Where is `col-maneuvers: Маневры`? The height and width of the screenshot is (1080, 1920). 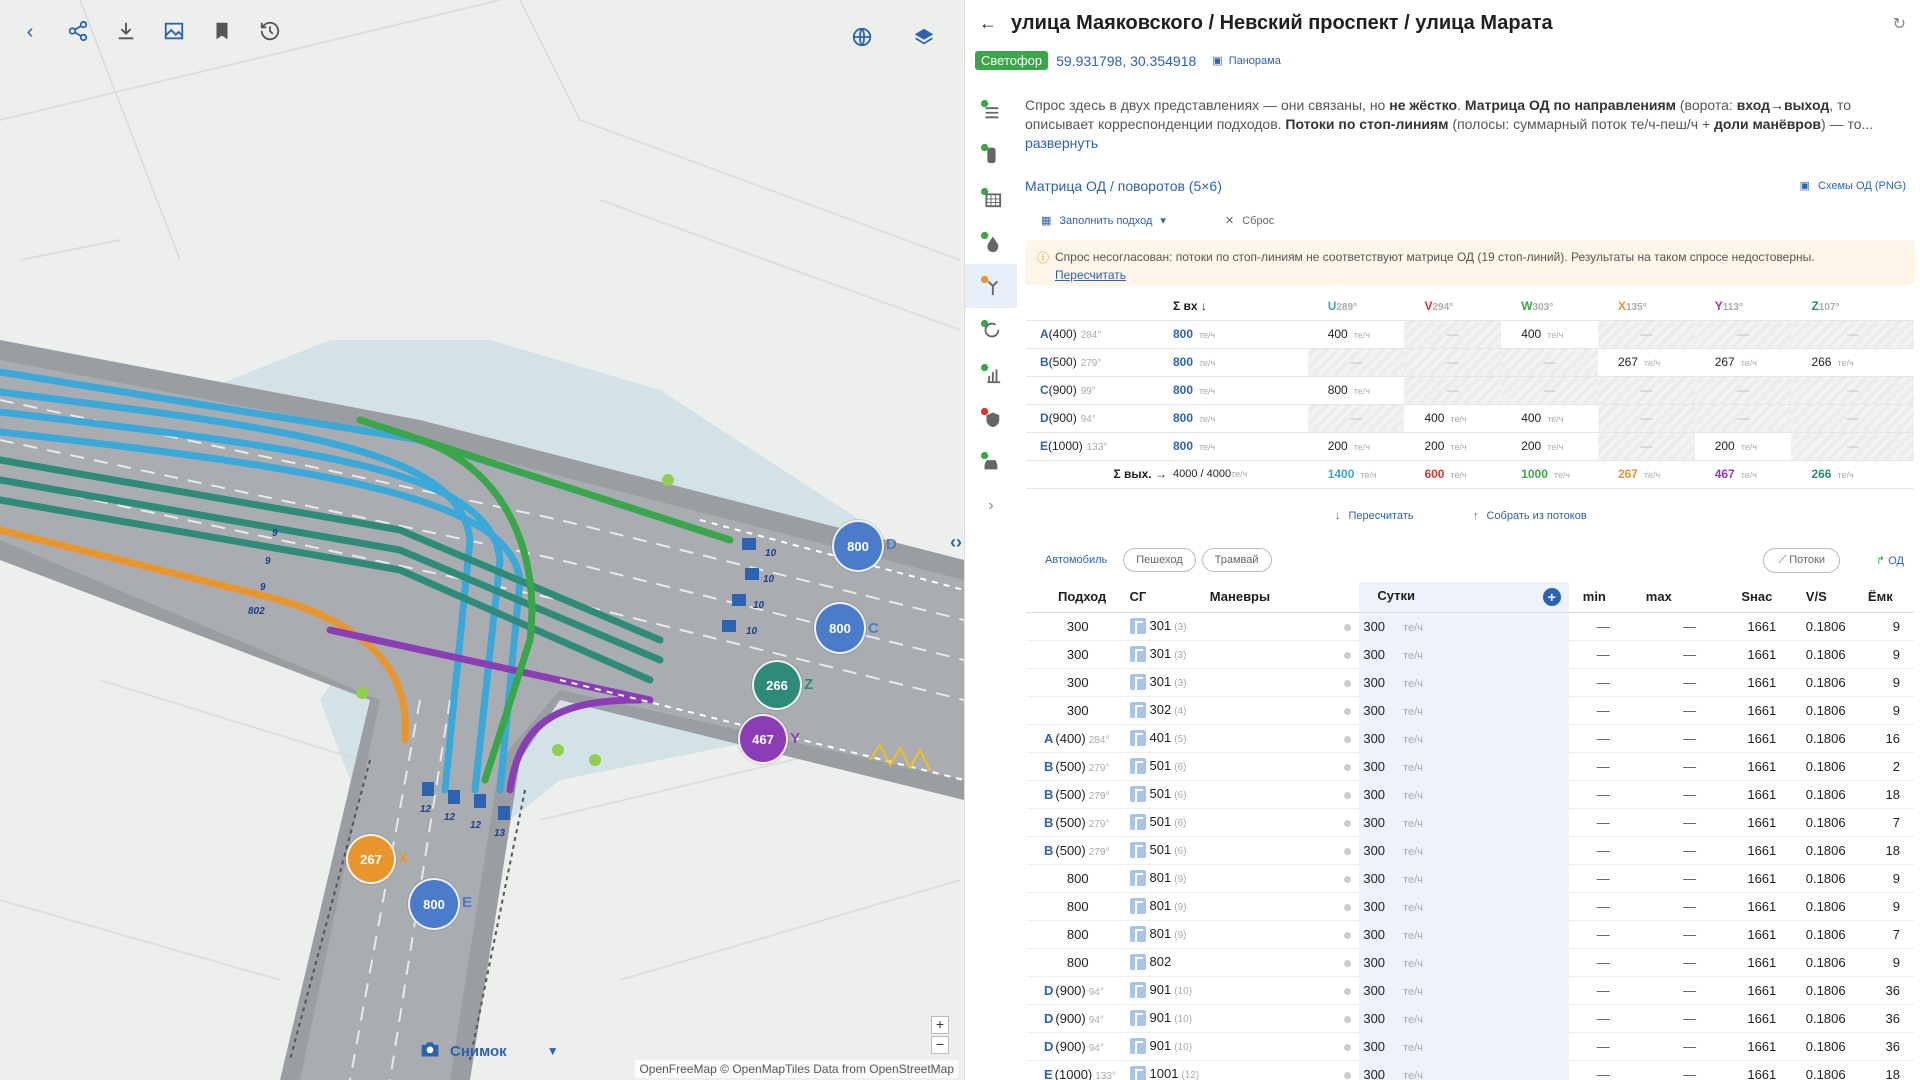
col-maneuvers: Маневры is located at coordinates (1284, 597).